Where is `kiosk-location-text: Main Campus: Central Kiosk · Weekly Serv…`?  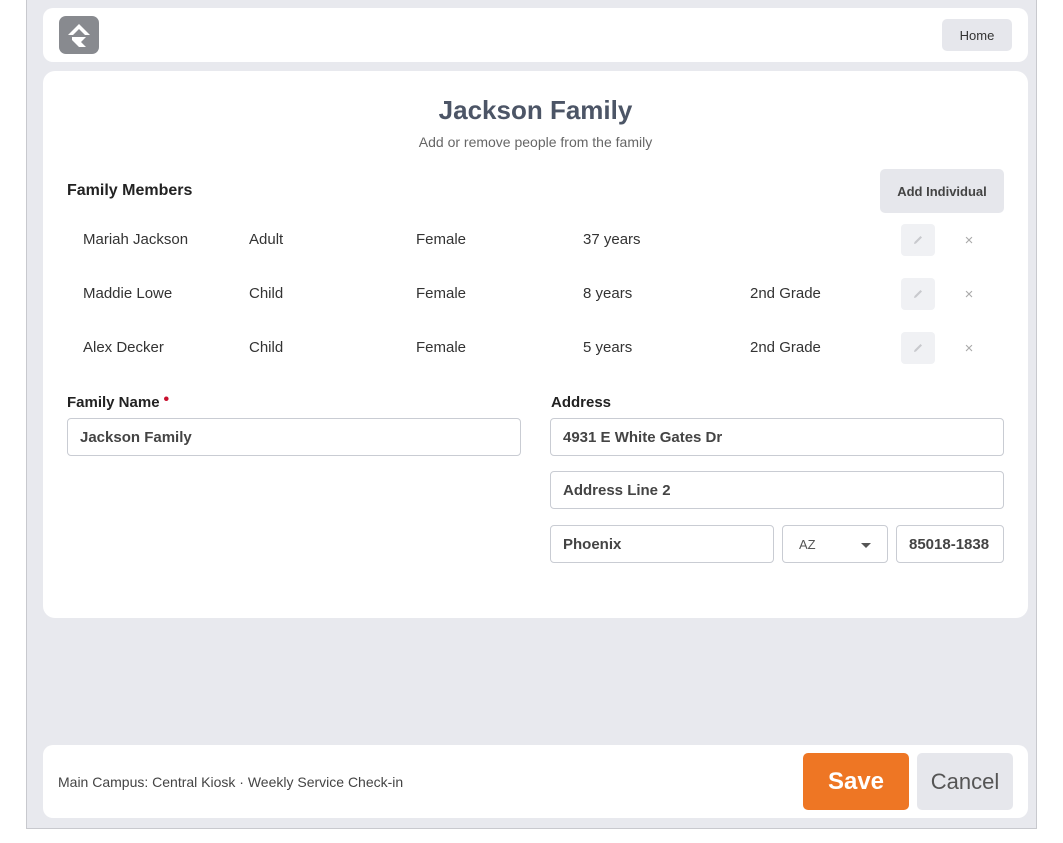
kiosk-location-text: Main Campus: Central Kiosk · Weekly Serv… is located at coordinates (231, 782).